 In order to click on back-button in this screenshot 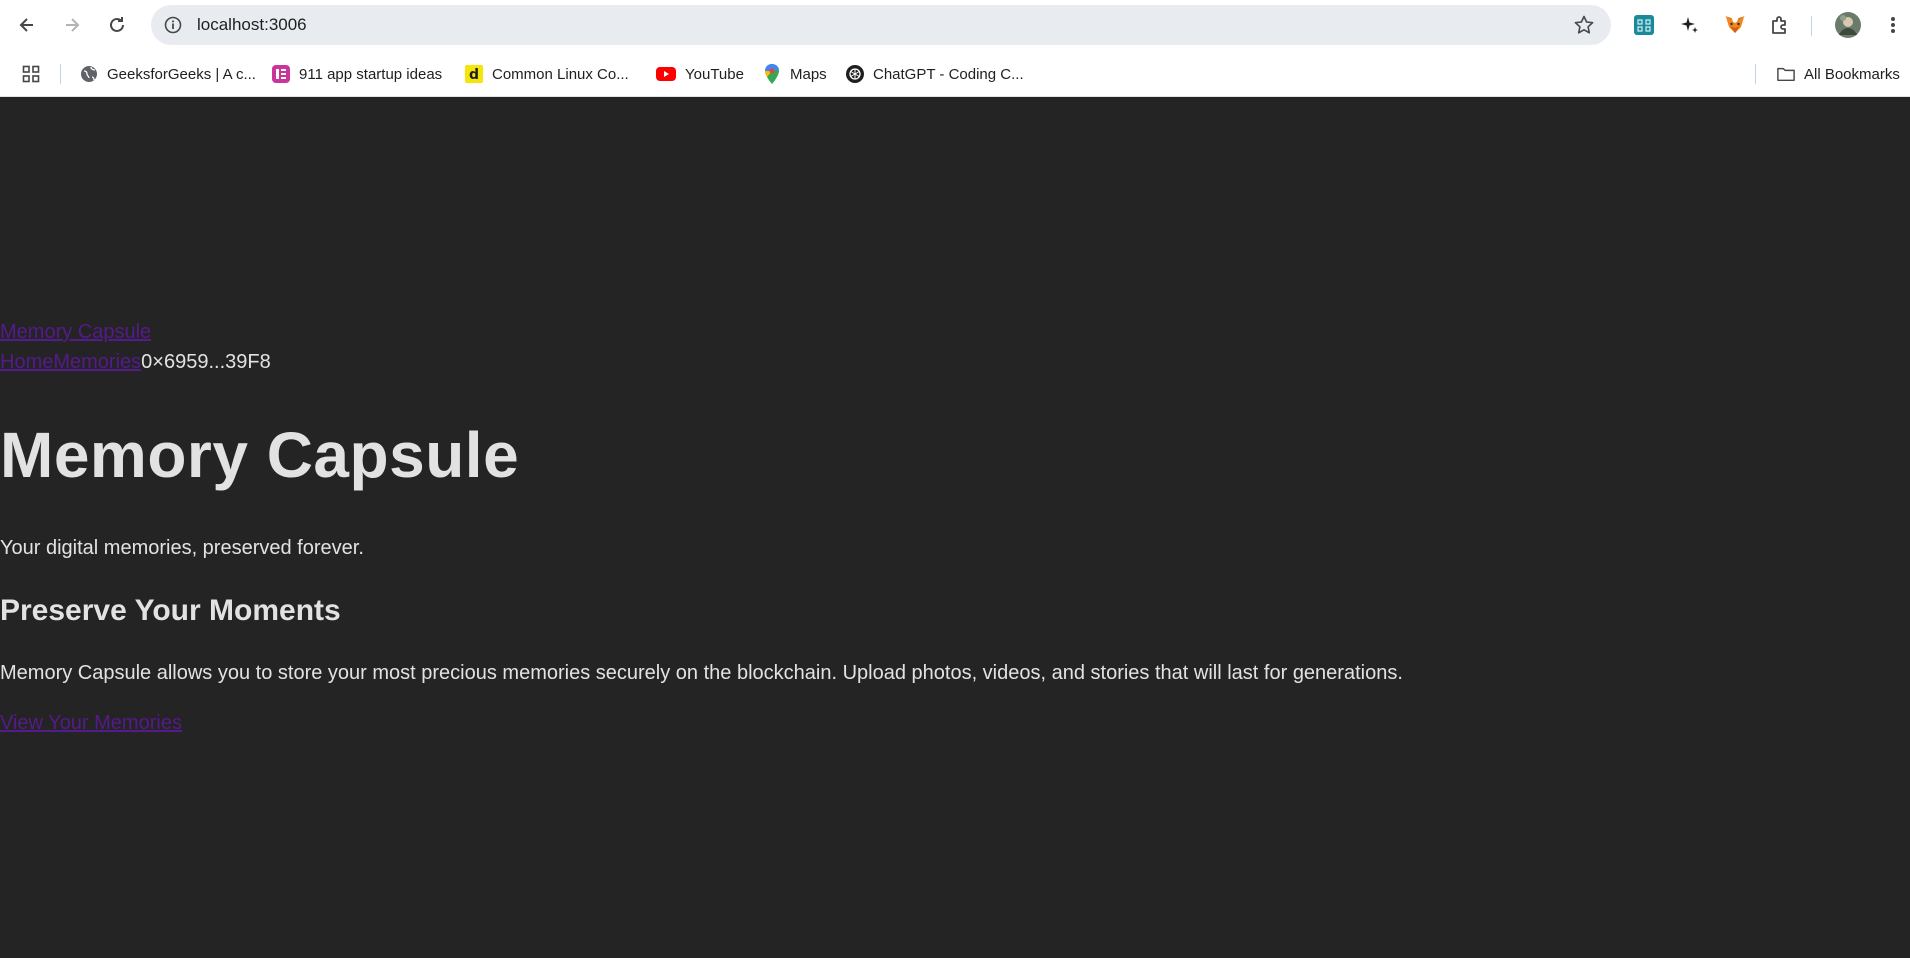, I will do `click(27, 25)`.